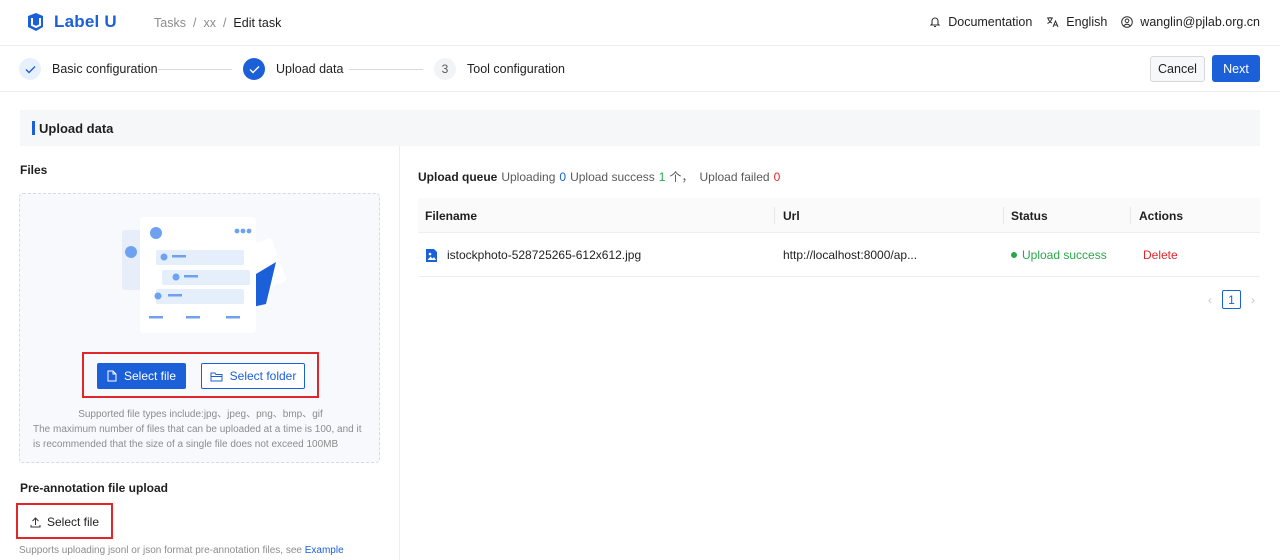  I want to click on queue-title: Upload queue, so click(458, 176).